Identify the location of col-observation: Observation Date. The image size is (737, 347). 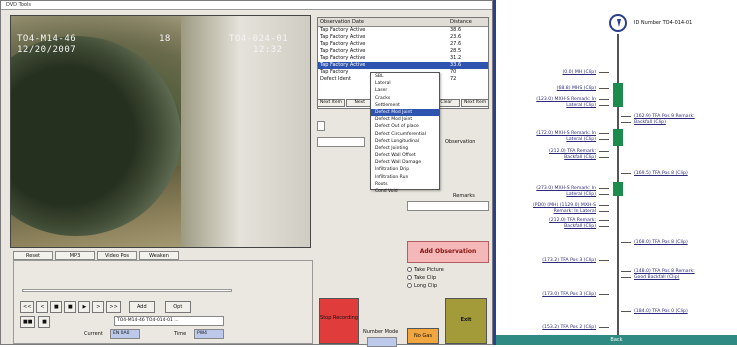
(383, 22).